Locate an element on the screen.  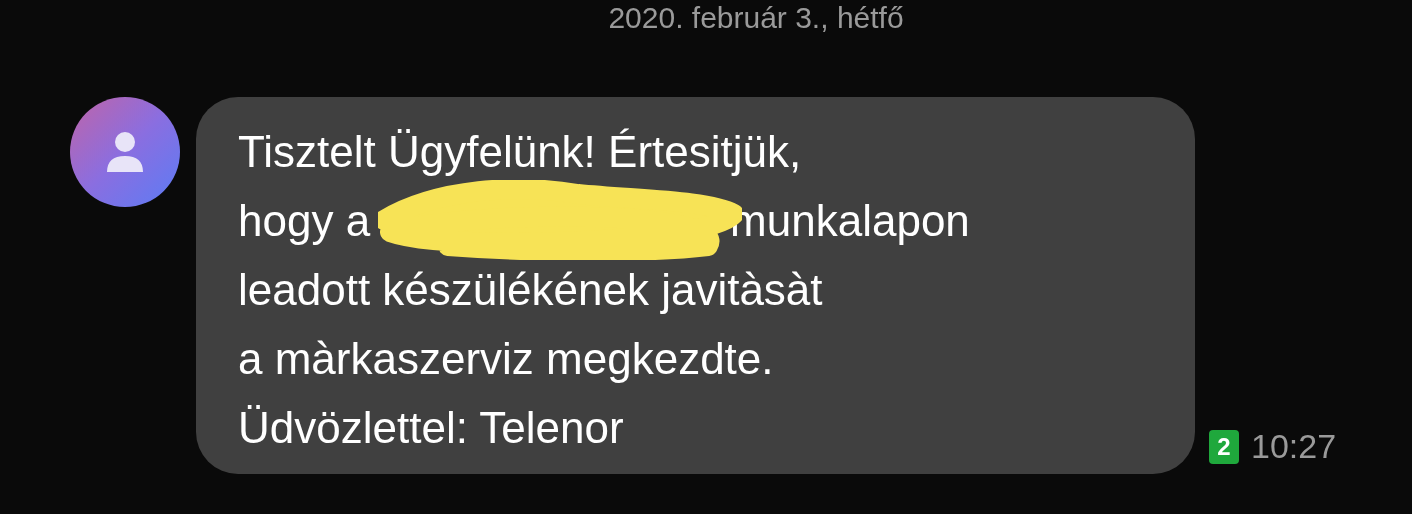
message-text: Üdvözlettel: Telenor is located at coordinates (431, 427).